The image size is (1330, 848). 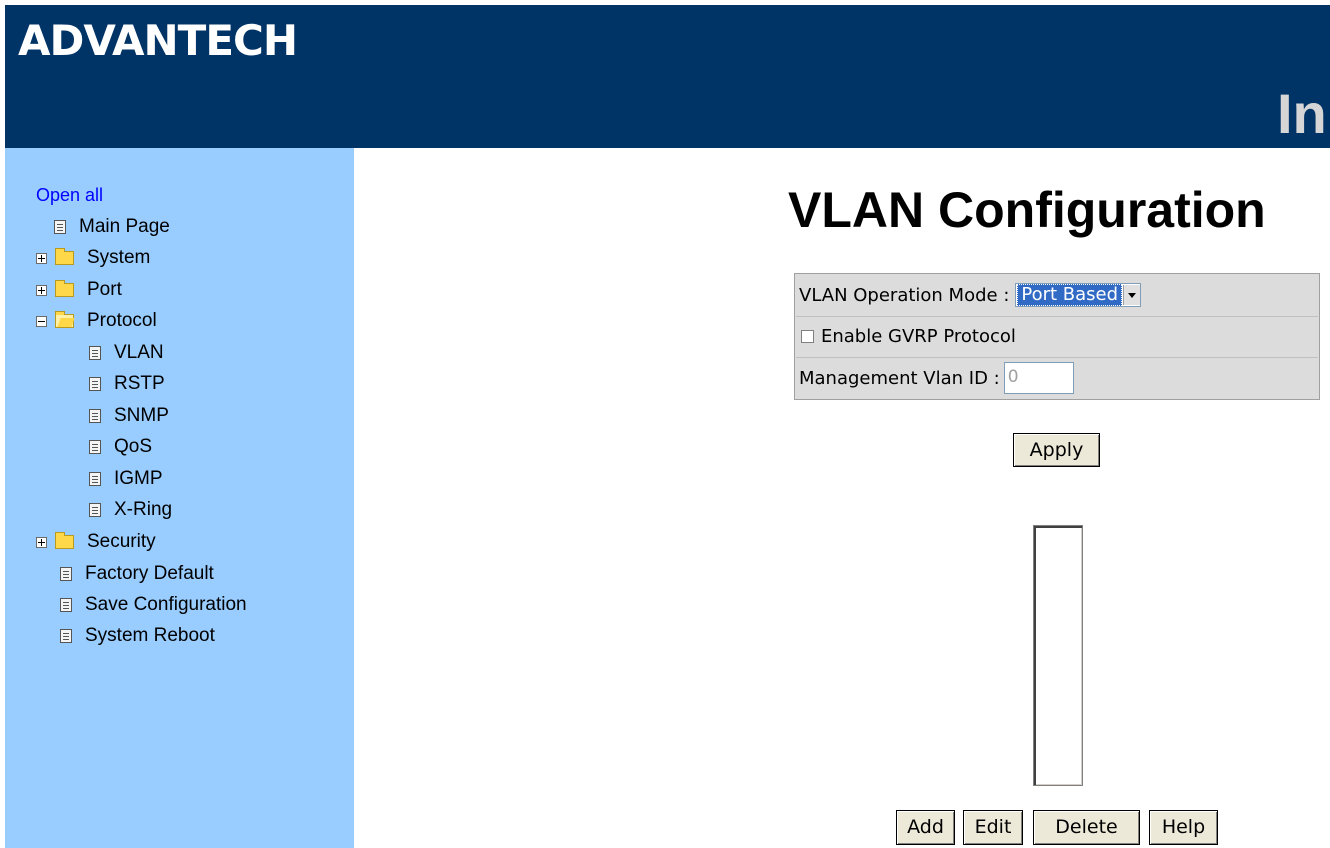 I want to click on sidebar-item-label: Port, so click(x=104, y=289).